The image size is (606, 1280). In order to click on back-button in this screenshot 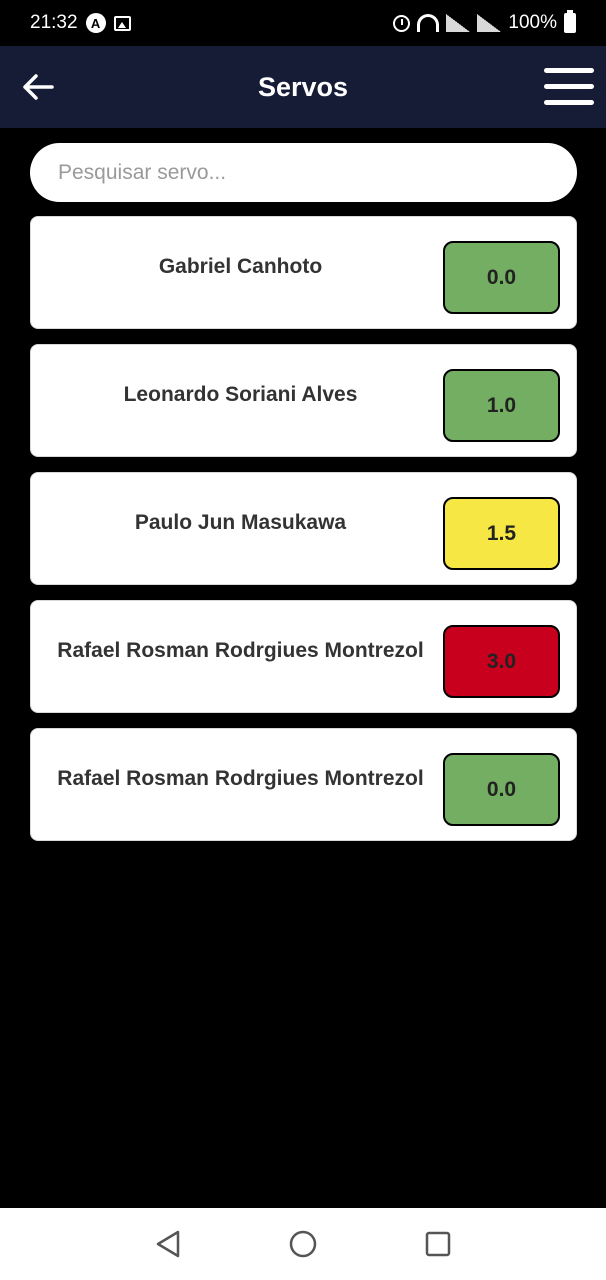, I will do `click(38, 87)`.